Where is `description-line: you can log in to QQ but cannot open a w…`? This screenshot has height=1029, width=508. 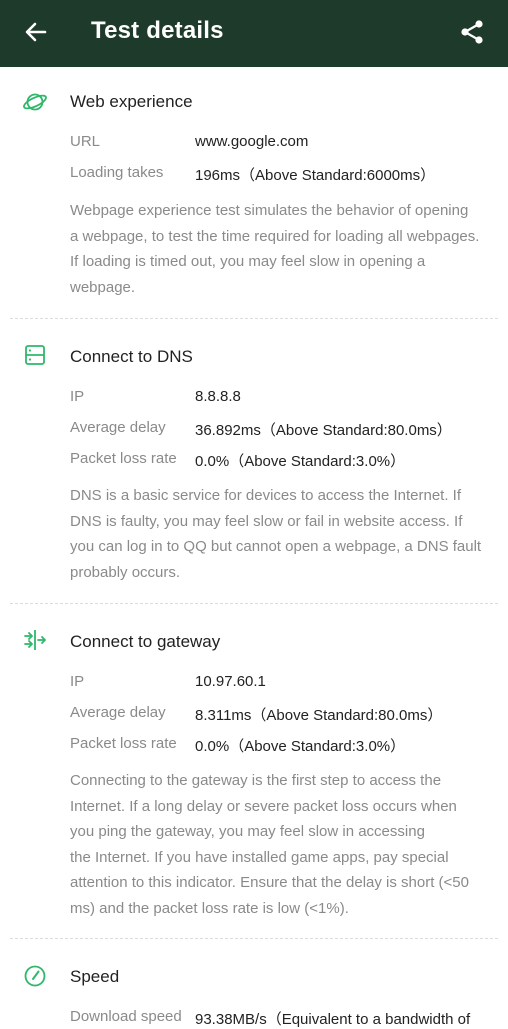 description-line: you can log in to QQ but cannot open a w… is located at coordinates (276, 546).